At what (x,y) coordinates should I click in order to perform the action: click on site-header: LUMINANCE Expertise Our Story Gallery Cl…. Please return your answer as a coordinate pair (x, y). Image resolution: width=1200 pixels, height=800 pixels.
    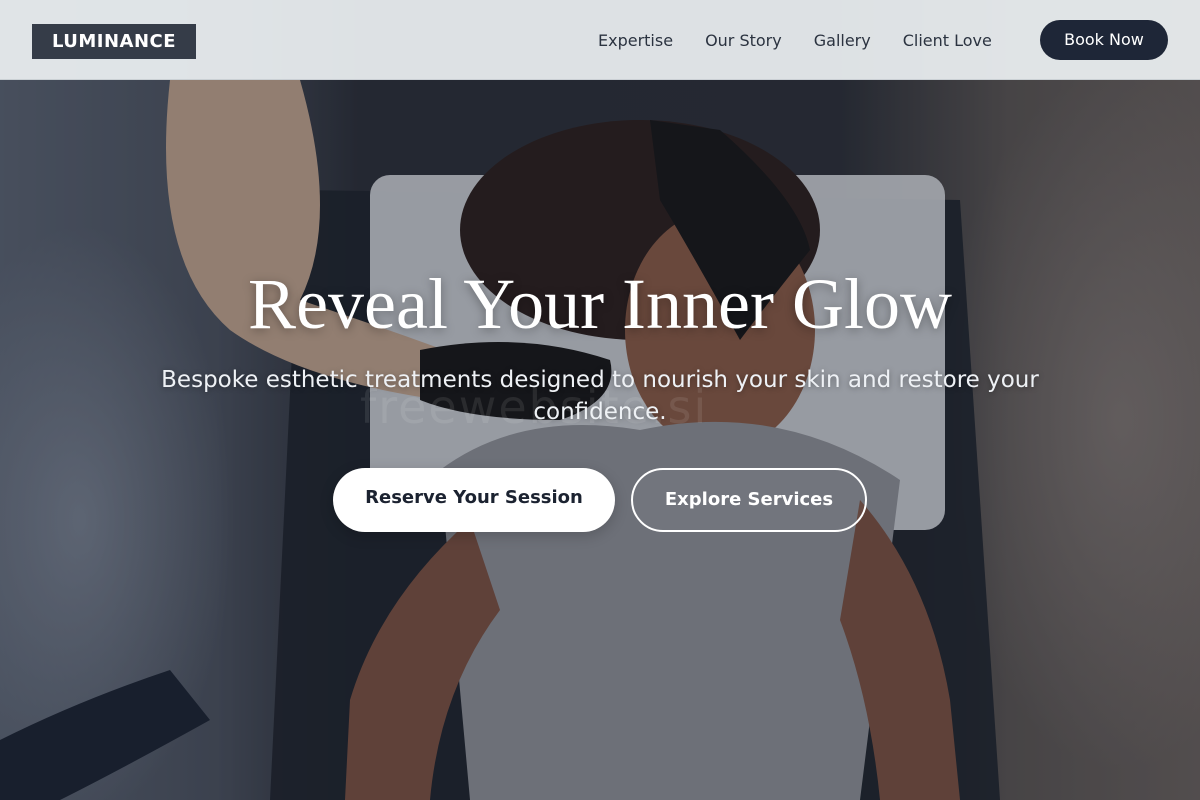
    Looking at the image, I should click on (600, 40).